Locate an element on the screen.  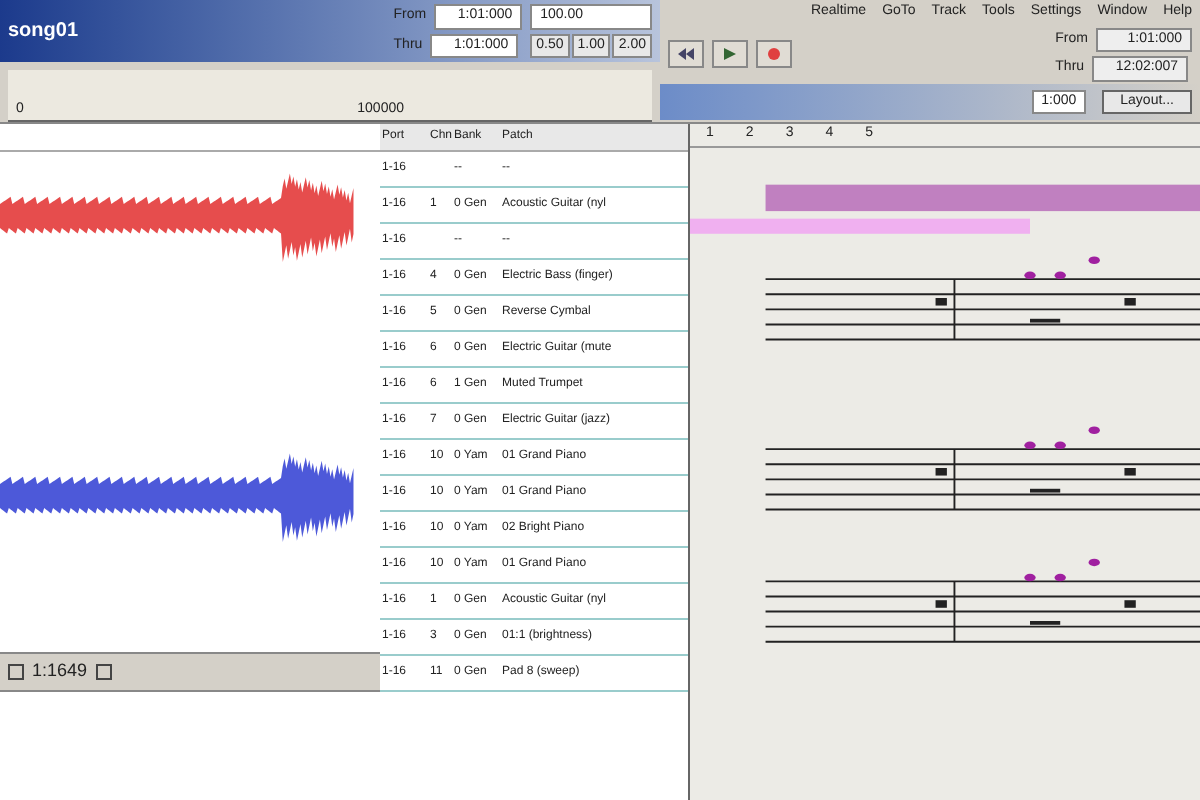
play-icon is located at coordinates (730, 54).